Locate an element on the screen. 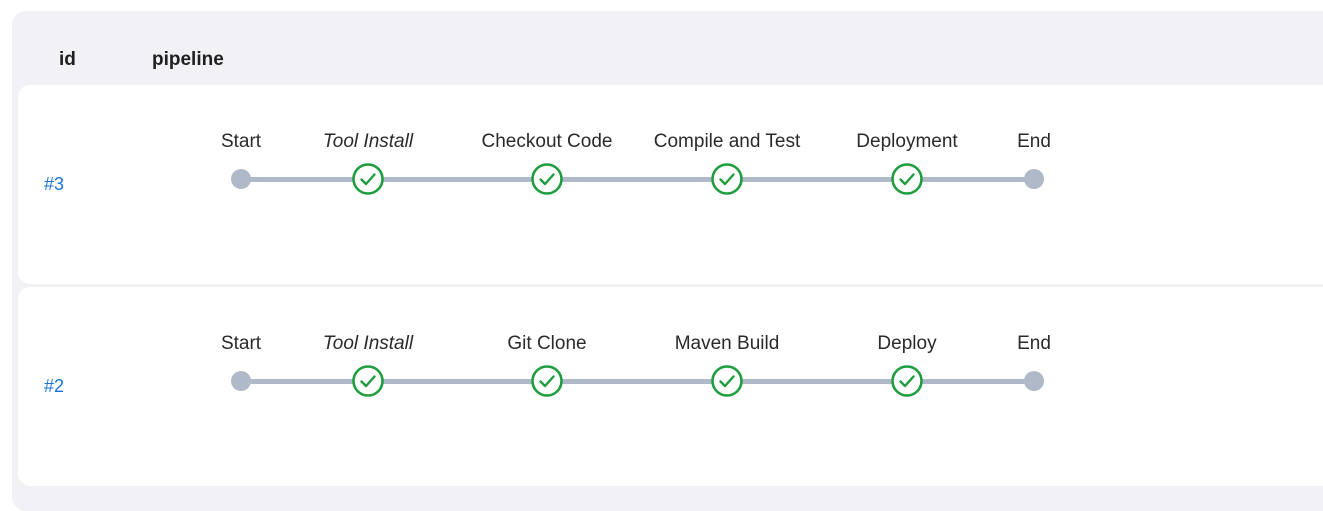 This screenshot has height=511, width=1323. column-header-id: id is located at coordinates (67, 59).